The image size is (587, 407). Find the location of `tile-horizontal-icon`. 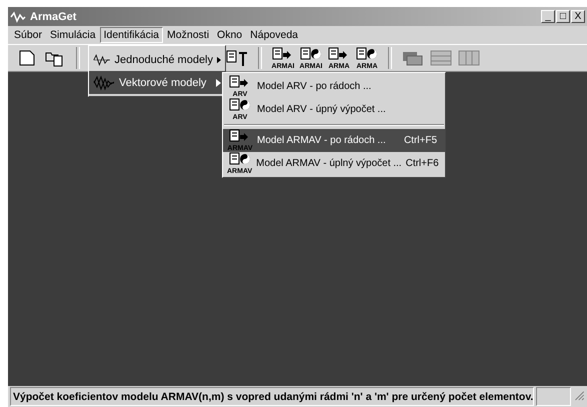

tile-horizontal-icon is located at coordinates (441, 58).